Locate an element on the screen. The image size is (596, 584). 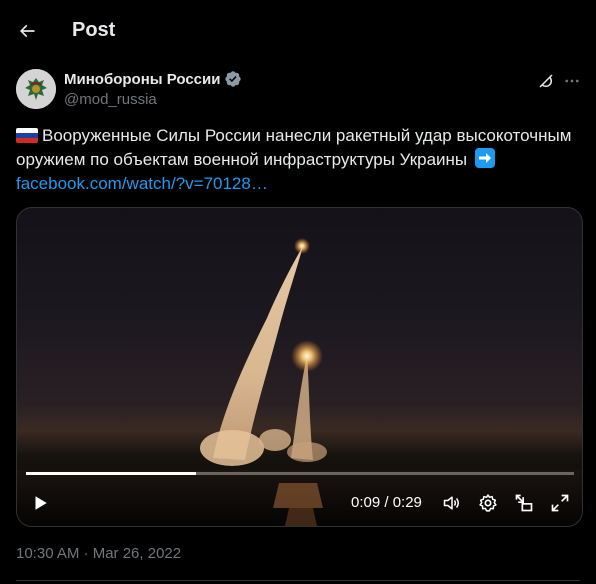
play-button is located at coordinates (40, 503).